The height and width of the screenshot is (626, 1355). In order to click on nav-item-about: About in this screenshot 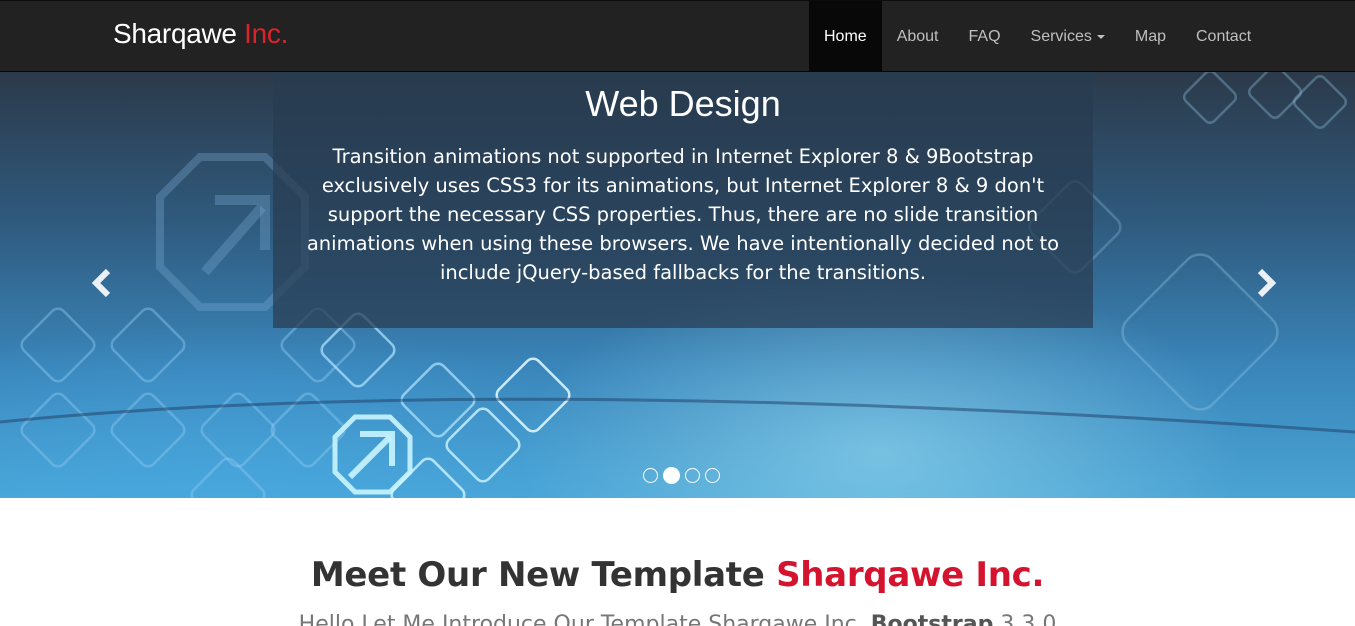, I will do `click(918, 36)`.